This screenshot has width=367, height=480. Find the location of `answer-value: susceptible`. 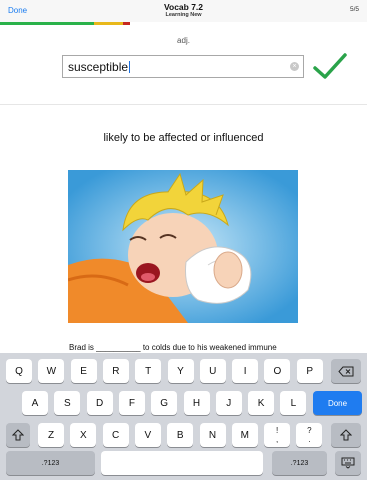

answer-value: susceptible is located at coordinates (98, 67).